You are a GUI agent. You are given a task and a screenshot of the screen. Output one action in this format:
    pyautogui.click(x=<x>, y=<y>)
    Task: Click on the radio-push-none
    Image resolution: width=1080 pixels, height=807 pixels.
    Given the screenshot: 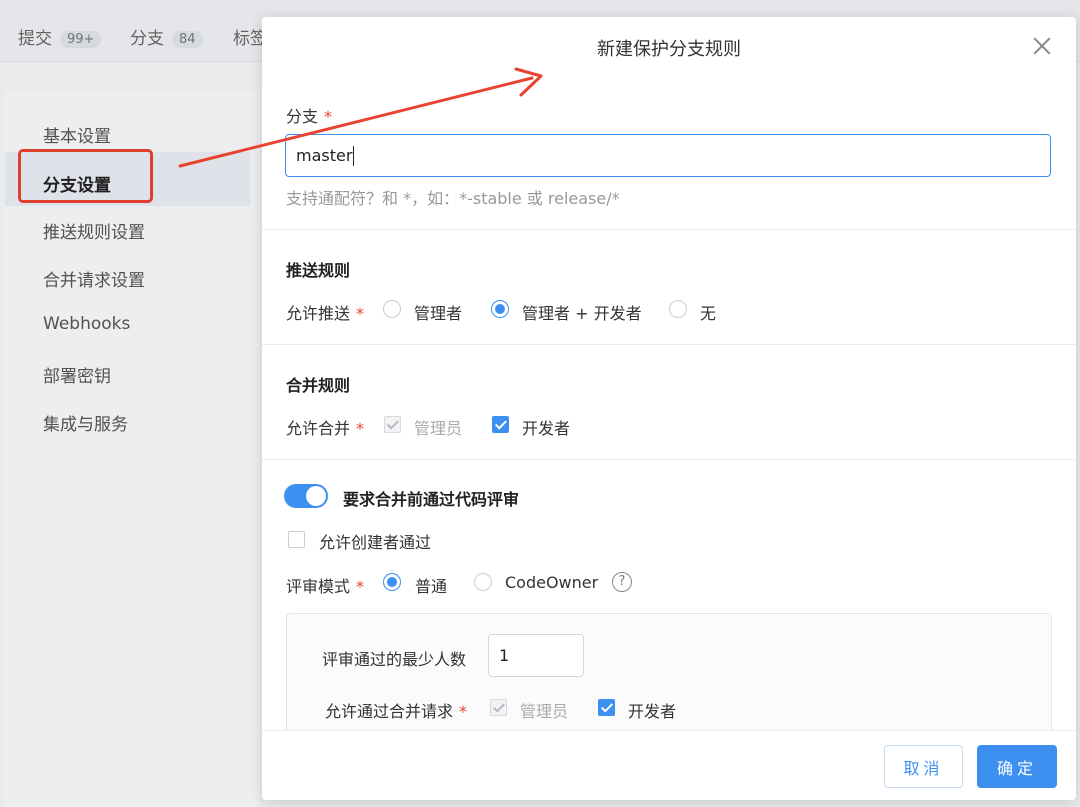 What is the action you would take?
    pyautogui.click(x=678, y=309)
    